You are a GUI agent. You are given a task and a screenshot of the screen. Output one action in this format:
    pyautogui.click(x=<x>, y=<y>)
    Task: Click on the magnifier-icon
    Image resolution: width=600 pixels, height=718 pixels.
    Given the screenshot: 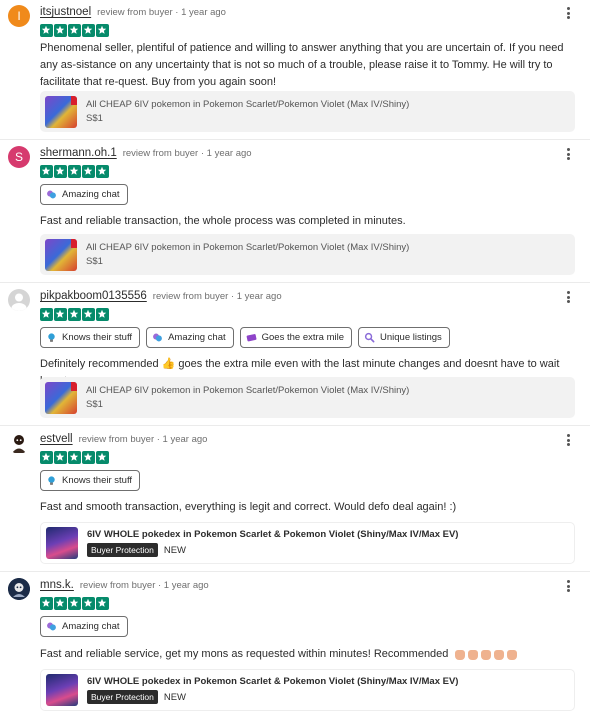 What is the action you would take?
    pyautogui.click(x=369, y=337)
    